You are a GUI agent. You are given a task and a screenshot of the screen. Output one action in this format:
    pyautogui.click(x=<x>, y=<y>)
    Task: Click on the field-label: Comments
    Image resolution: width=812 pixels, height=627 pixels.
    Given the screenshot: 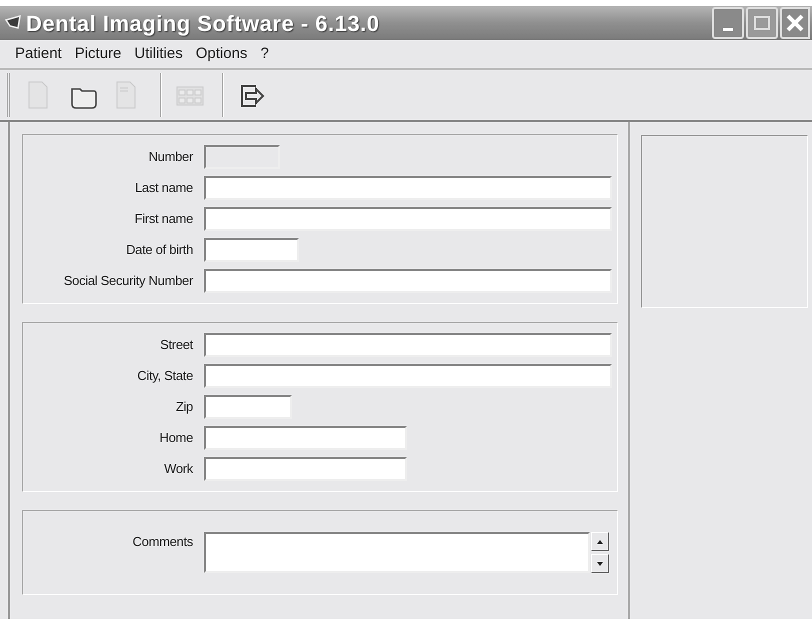 What is the action you would take?
    pyautogui.click(x=162, y=542)
    